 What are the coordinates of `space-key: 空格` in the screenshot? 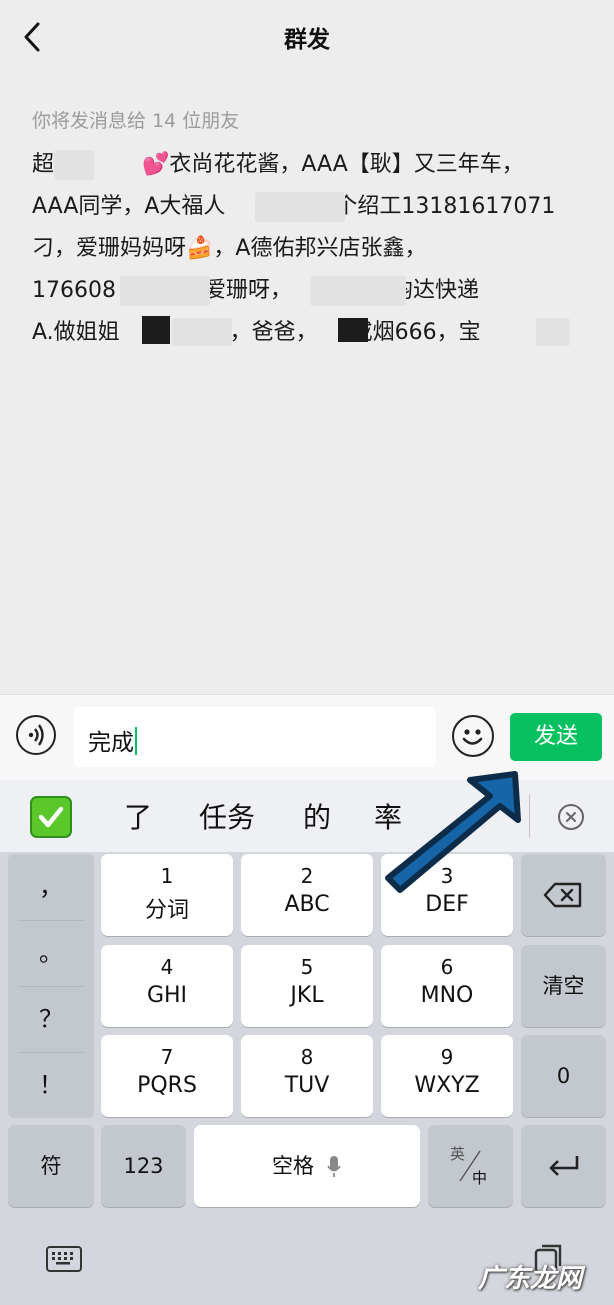 It's located at (307, 1166).